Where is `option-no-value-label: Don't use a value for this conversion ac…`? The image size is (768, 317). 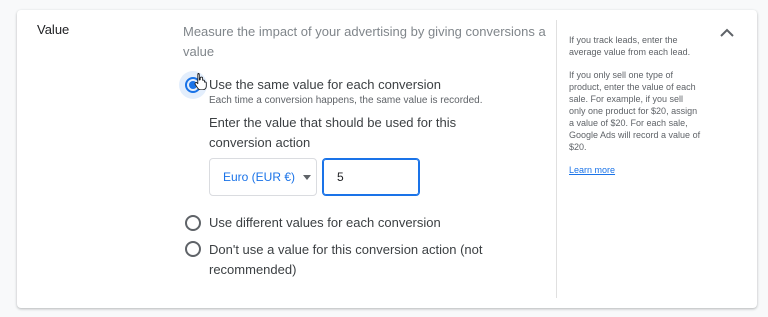 option-no-value-label: Don't use a value for this conversion ac… is located at coordinates (346, 259).